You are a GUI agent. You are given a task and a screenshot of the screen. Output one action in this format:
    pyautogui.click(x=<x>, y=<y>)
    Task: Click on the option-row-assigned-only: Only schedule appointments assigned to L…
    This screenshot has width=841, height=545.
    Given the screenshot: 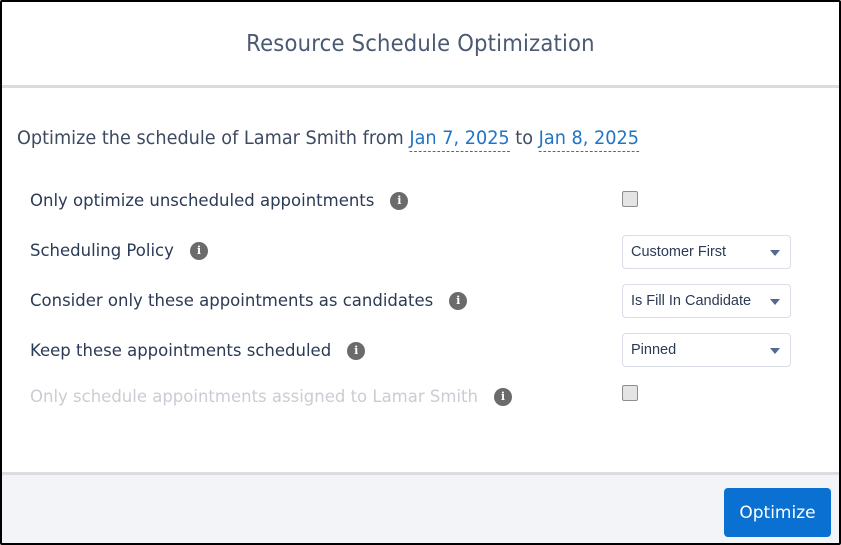 What is the action you would take?
    pyautogui.click(x=271, y=396)
    